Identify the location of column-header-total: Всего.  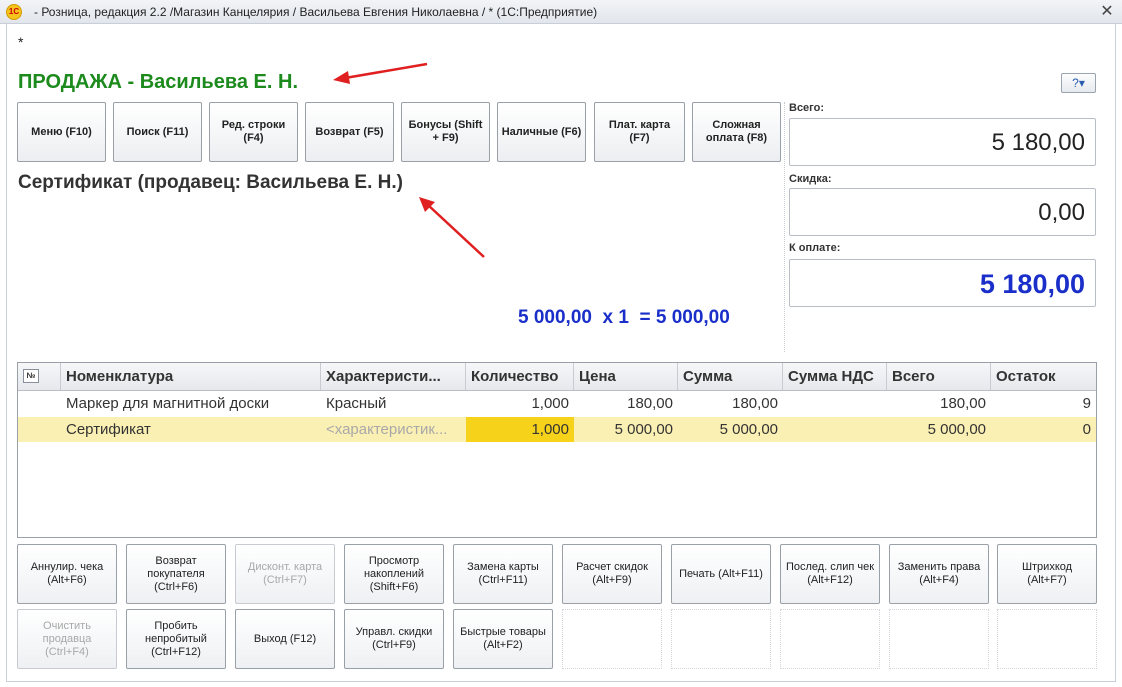
(939, 376).